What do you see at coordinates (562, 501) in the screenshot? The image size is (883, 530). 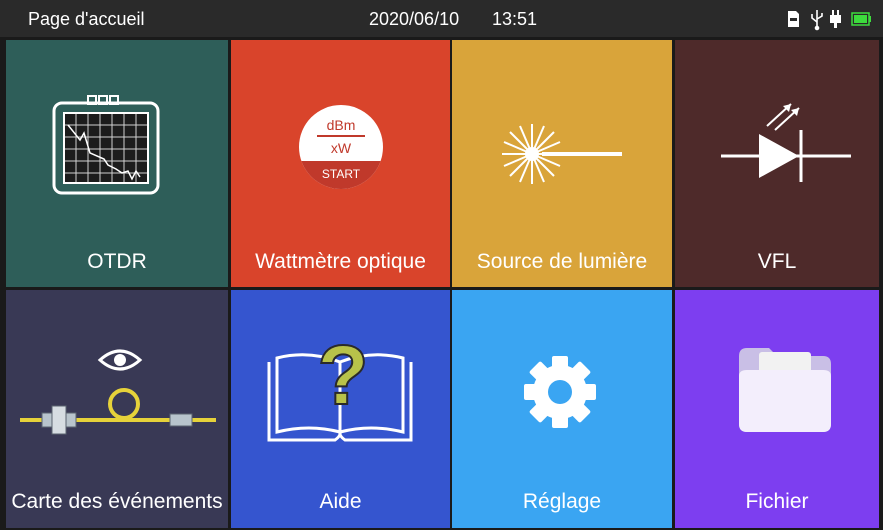 I see `tile-label: Réglage` at bounding box center [562, 501].